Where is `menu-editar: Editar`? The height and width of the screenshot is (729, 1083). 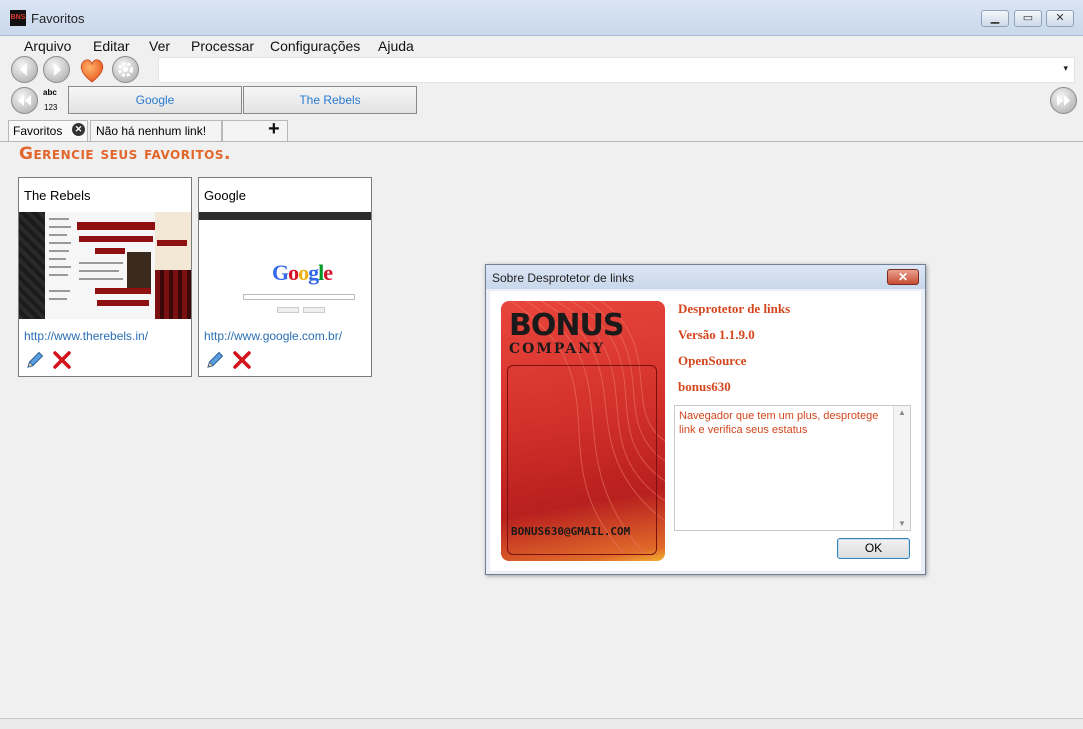
menu-editar: Editar is located at coordinates (111, 46).